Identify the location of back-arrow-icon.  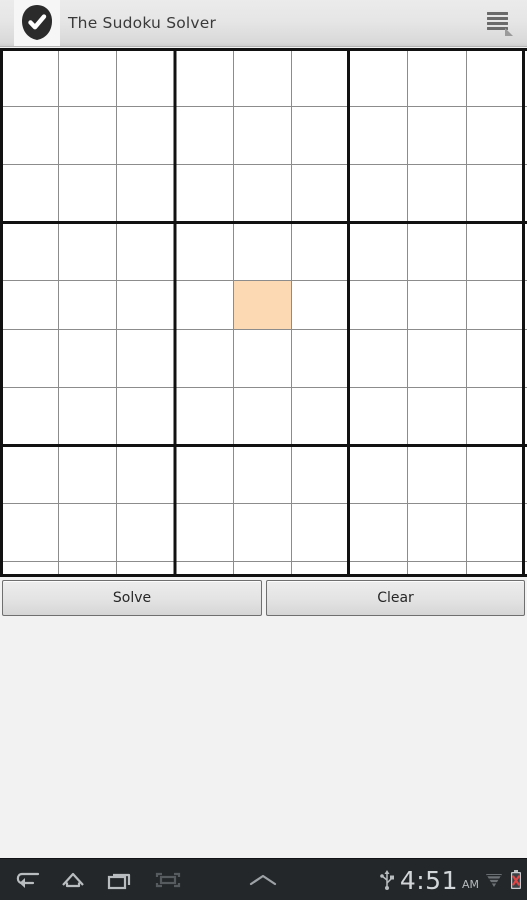
(28, 880).